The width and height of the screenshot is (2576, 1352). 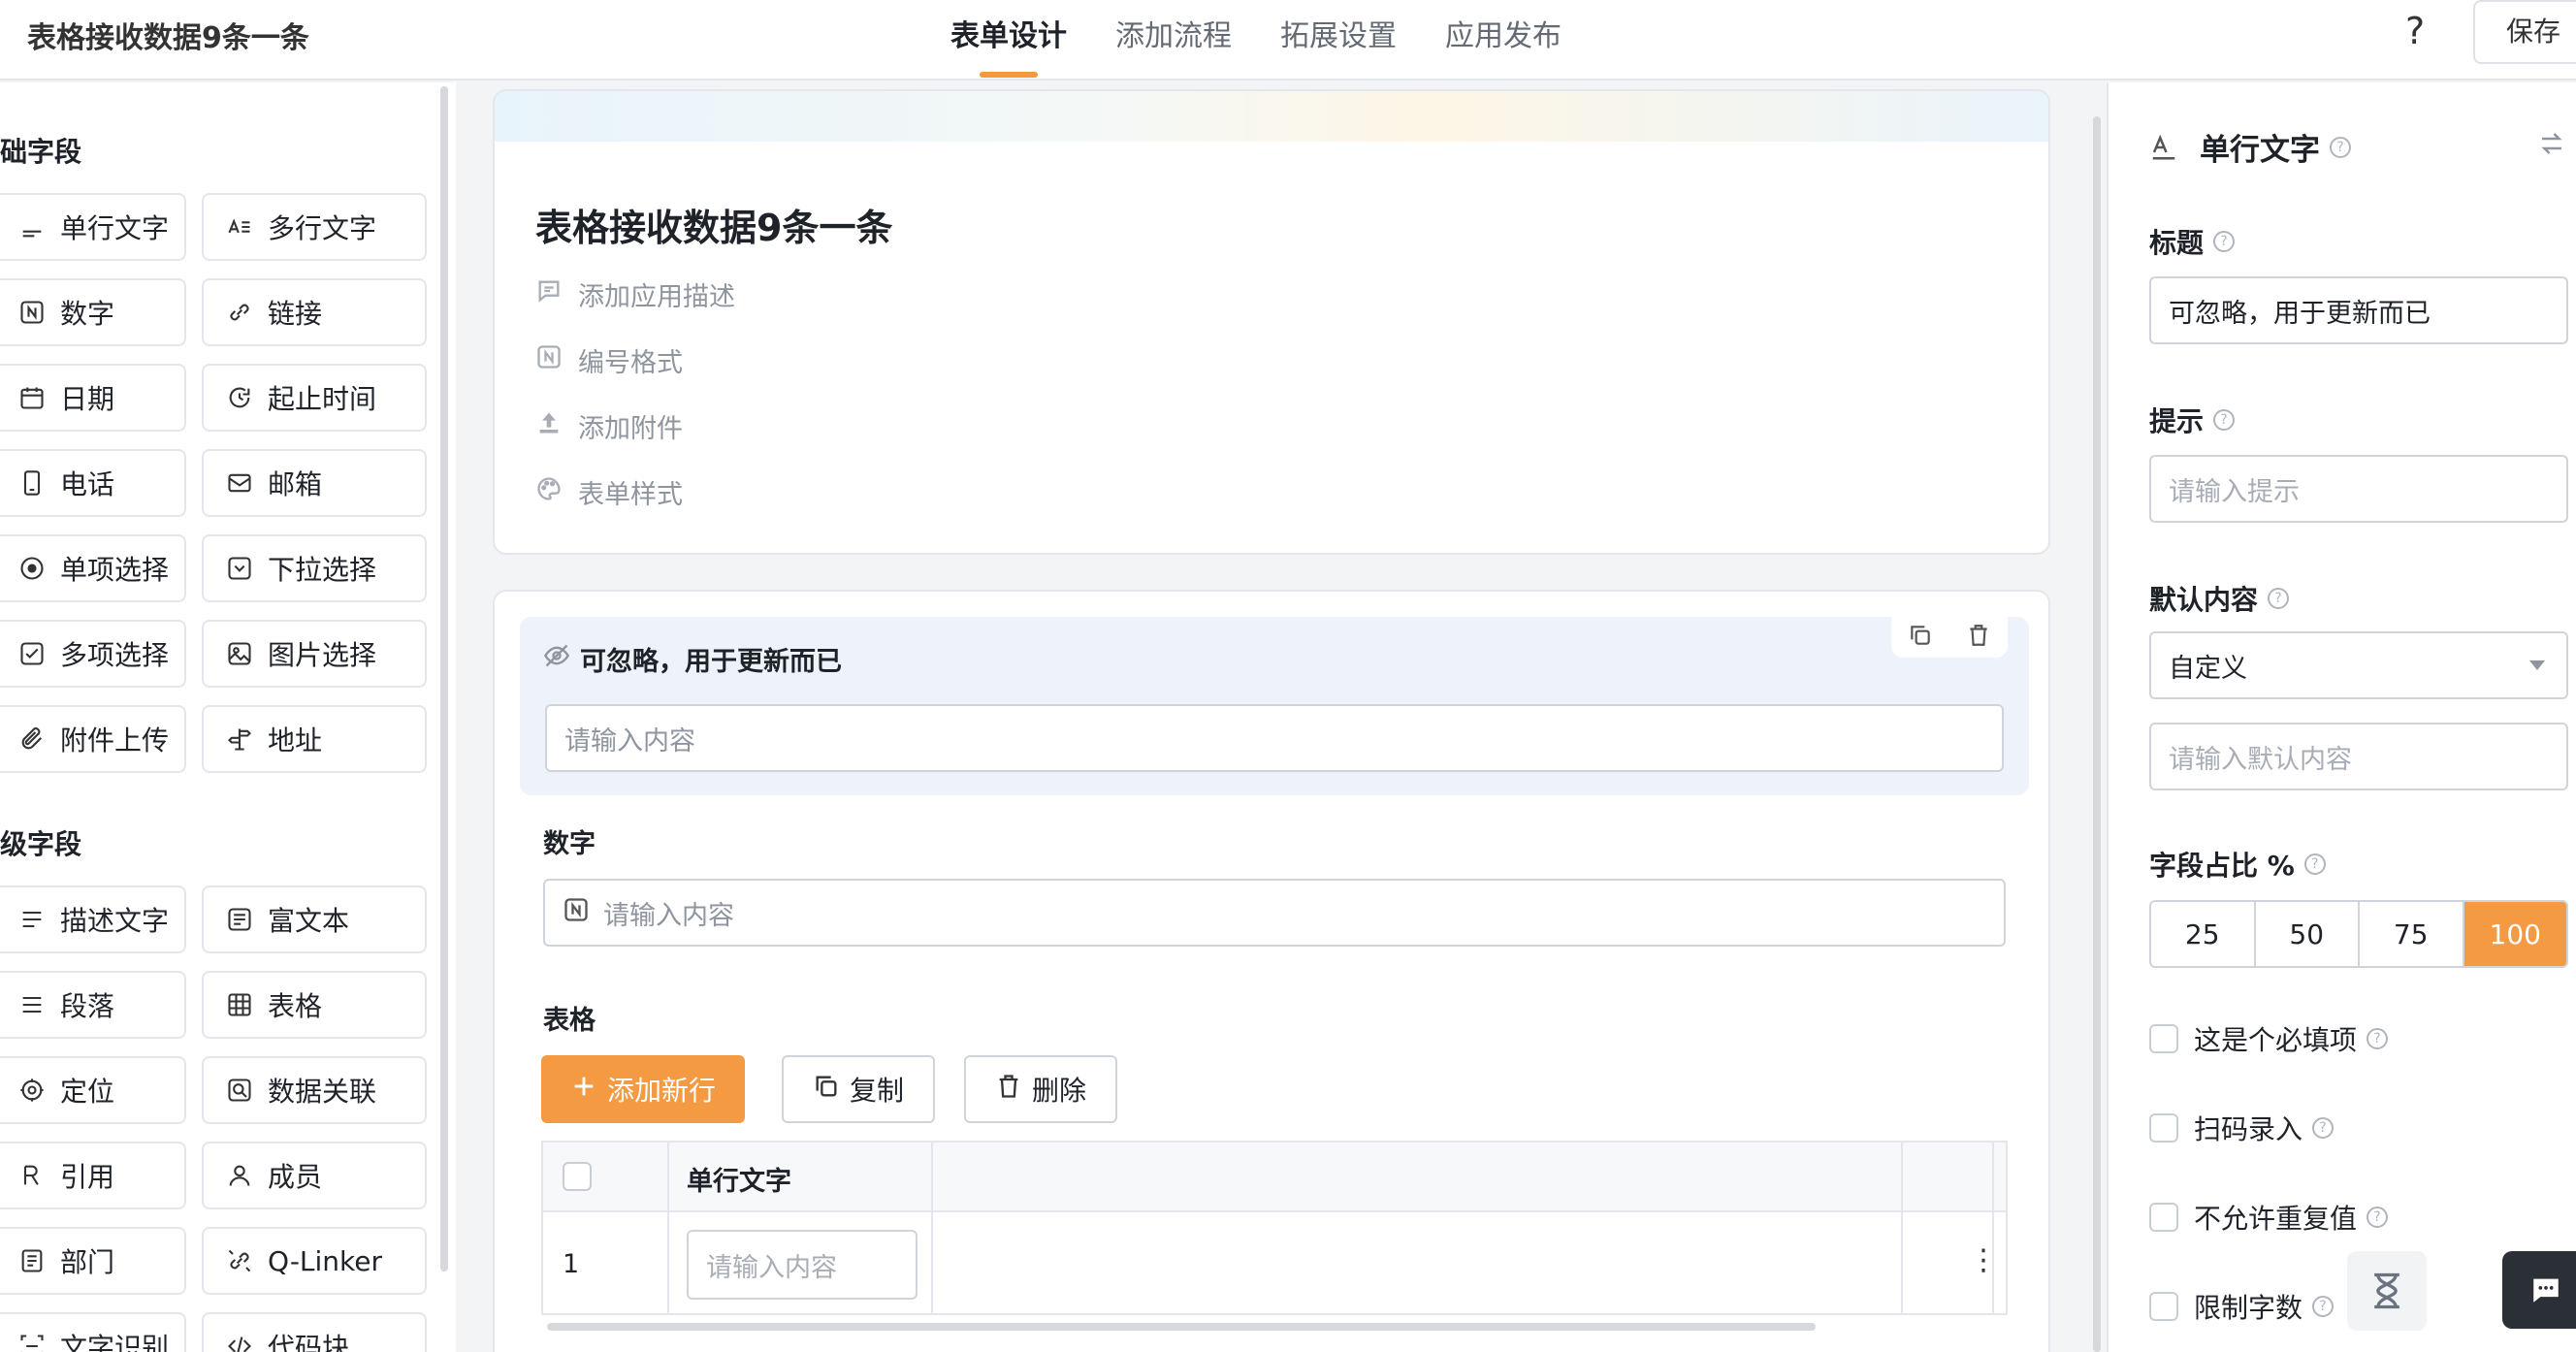 I want to click on field-type-code: 代码块, so click(x=314, y=1332).